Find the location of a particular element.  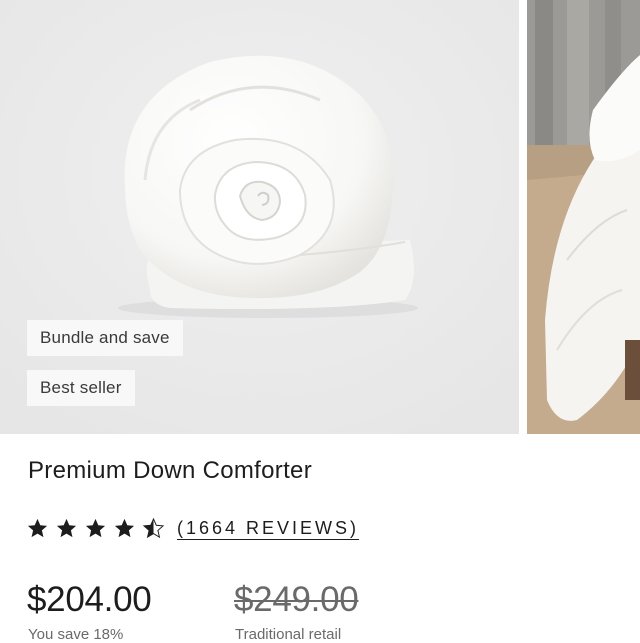

original-price: $249.00 is located at coordinates (296, 599).